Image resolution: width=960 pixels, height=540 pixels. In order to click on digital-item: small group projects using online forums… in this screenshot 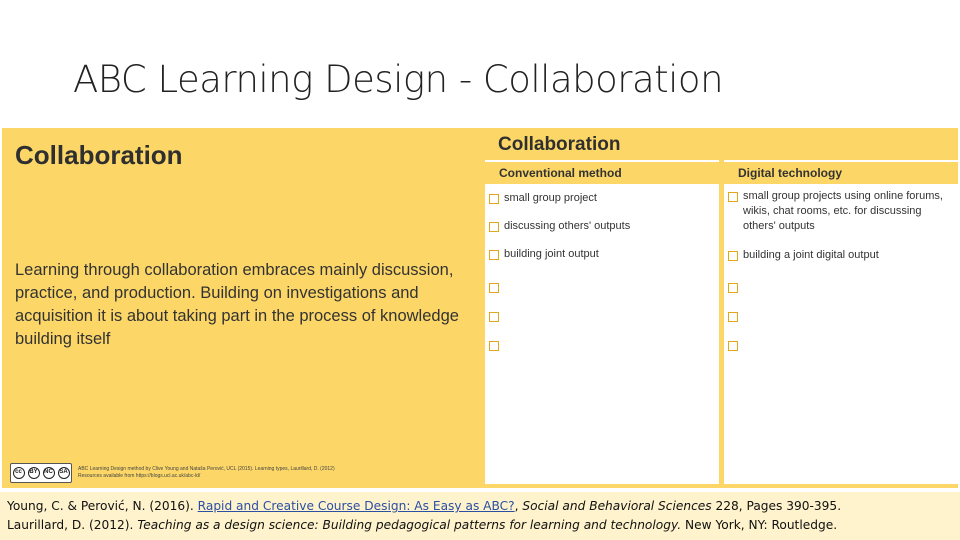, I will do `click(841, 211)`.